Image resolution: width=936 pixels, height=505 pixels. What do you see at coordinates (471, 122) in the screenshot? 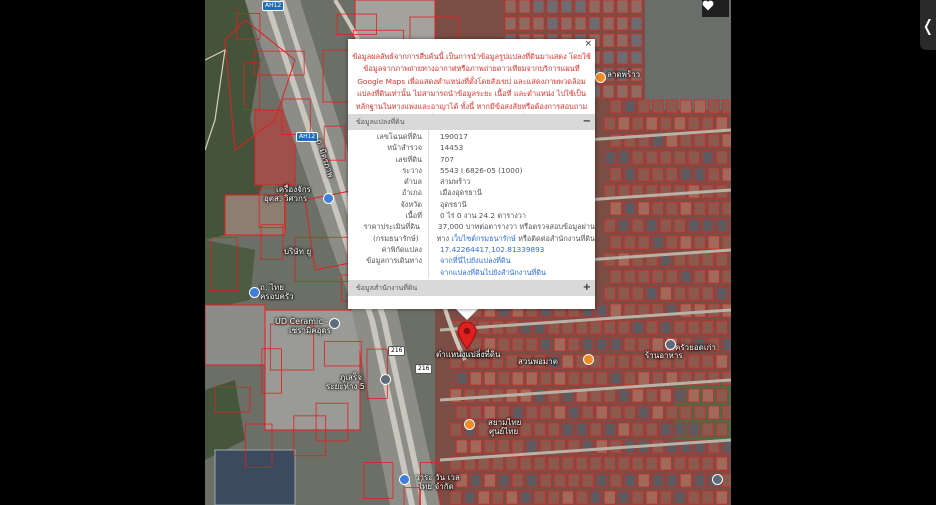
I see `parcel-section-header: ข้อมูลแปลงที่ดิน −` at bounding box center [471, 122].